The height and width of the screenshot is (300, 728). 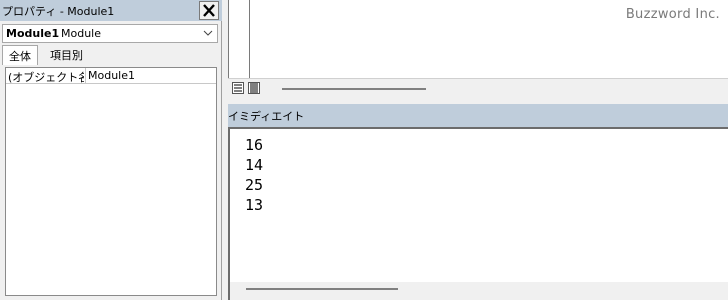 I want to click on code-view-bar, so click(x=478, y=88).